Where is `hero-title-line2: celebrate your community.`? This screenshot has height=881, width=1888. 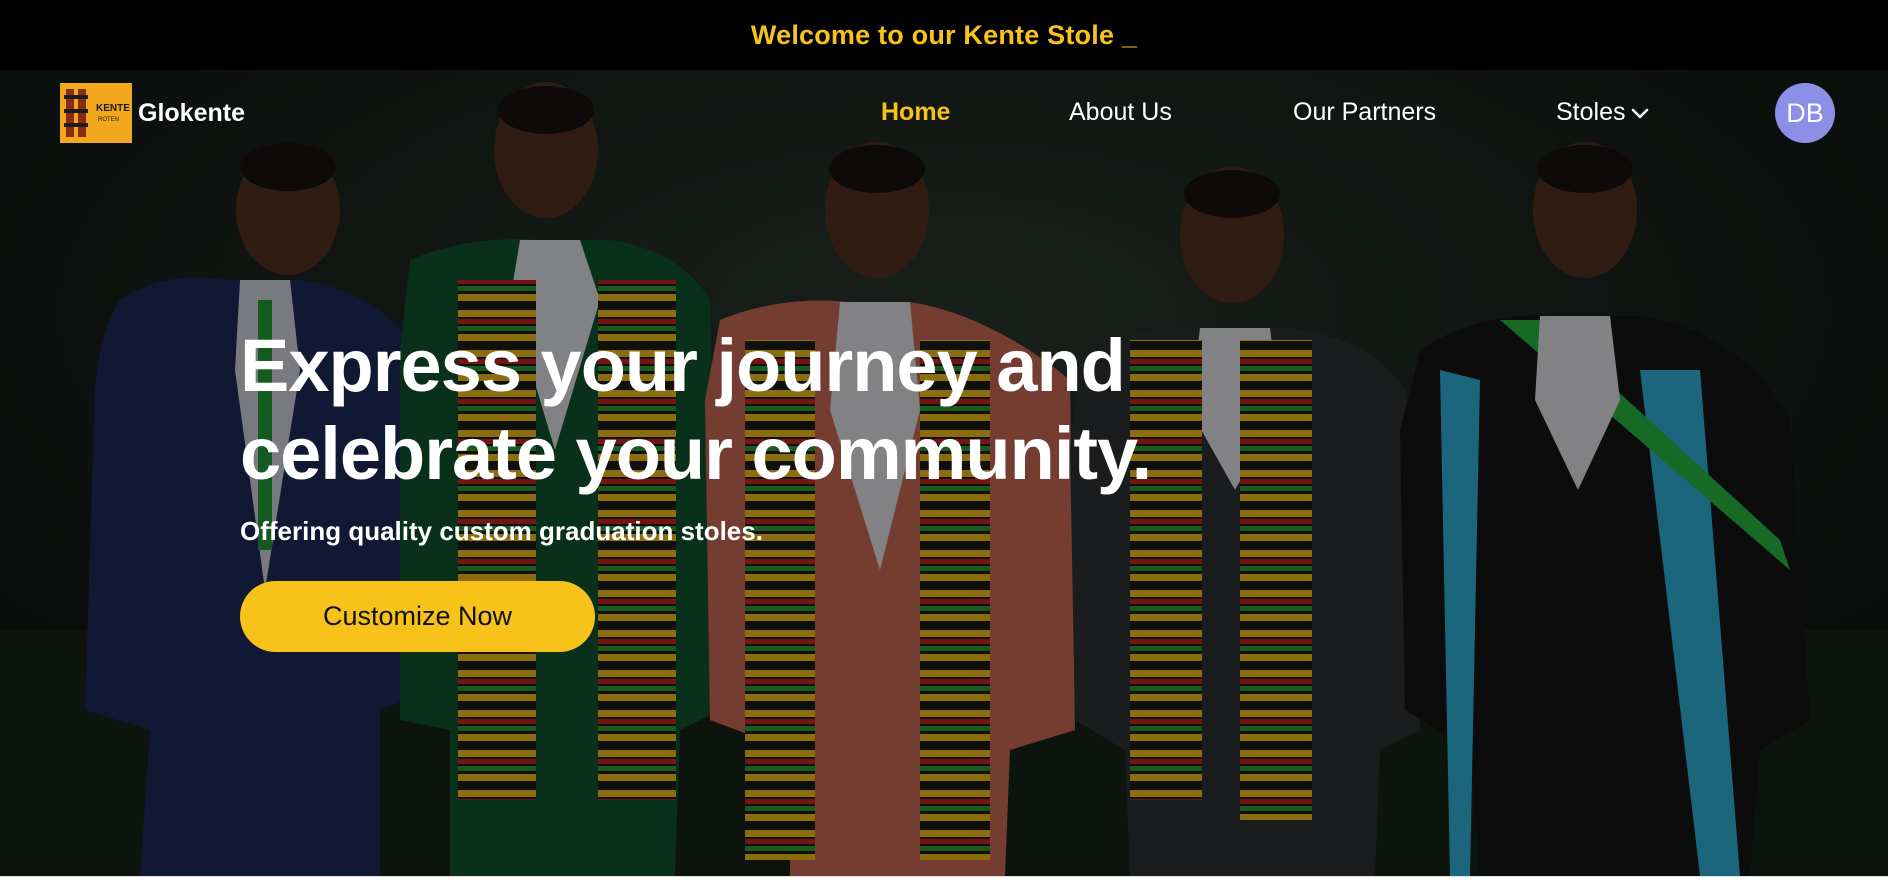
hero-title-line2: celebrate your community. is located at coordinates (696, 453).